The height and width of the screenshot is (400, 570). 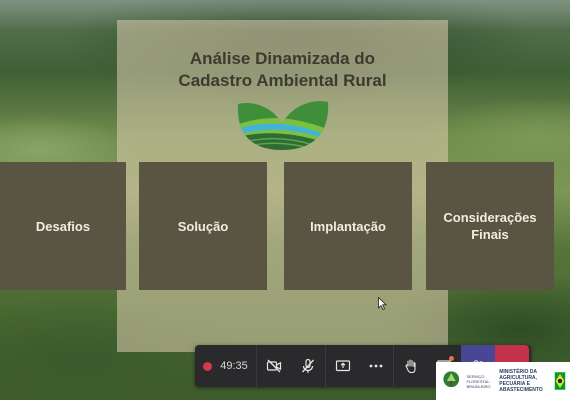 What do you see at coordinates (283, 125) in the screenshot?
I see `car-logo-icon` at bounding box center [283, 125].